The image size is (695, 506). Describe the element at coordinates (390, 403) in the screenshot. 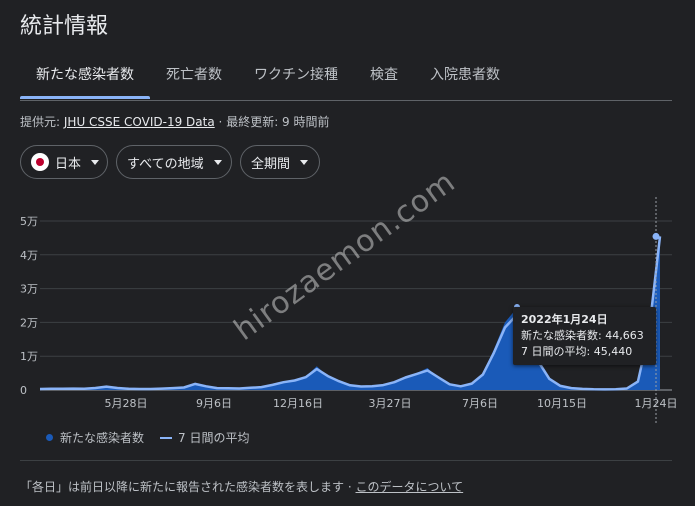

I see `x-tick-label: 3月27日` at that location.